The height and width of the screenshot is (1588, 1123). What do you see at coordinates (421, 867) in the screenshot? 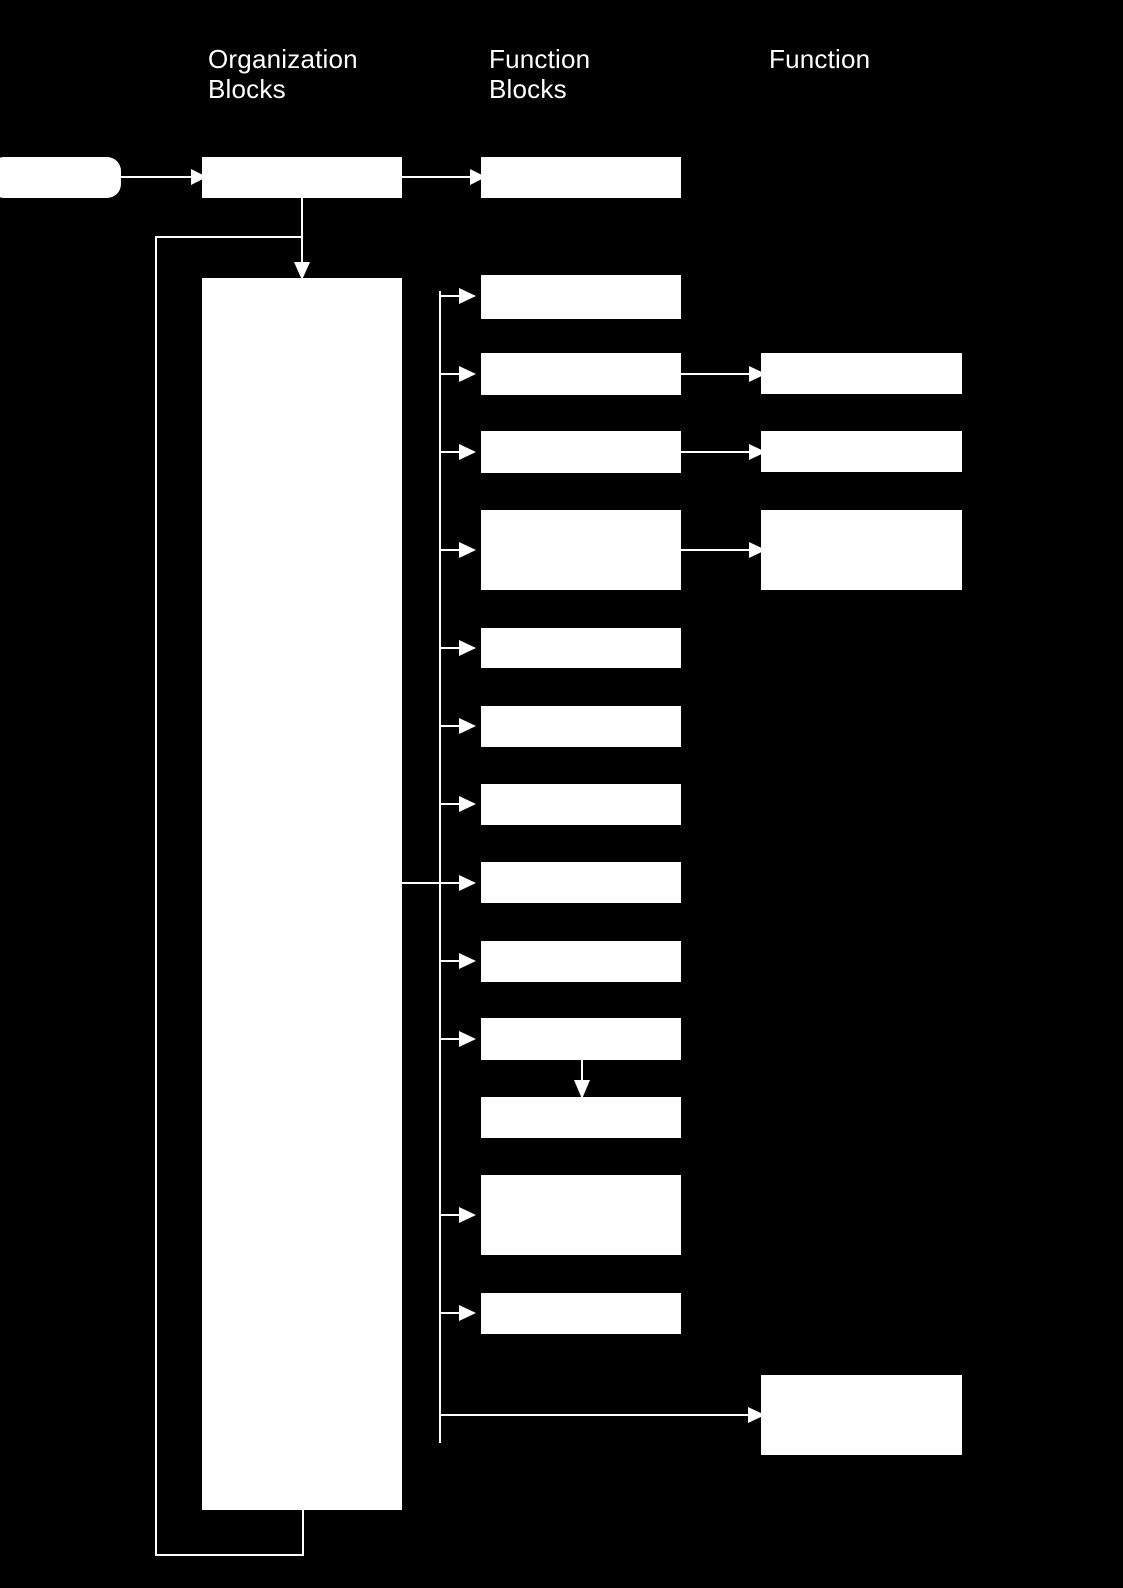
I see `connector-ob-main-bus` at bounding box center [421, 867].